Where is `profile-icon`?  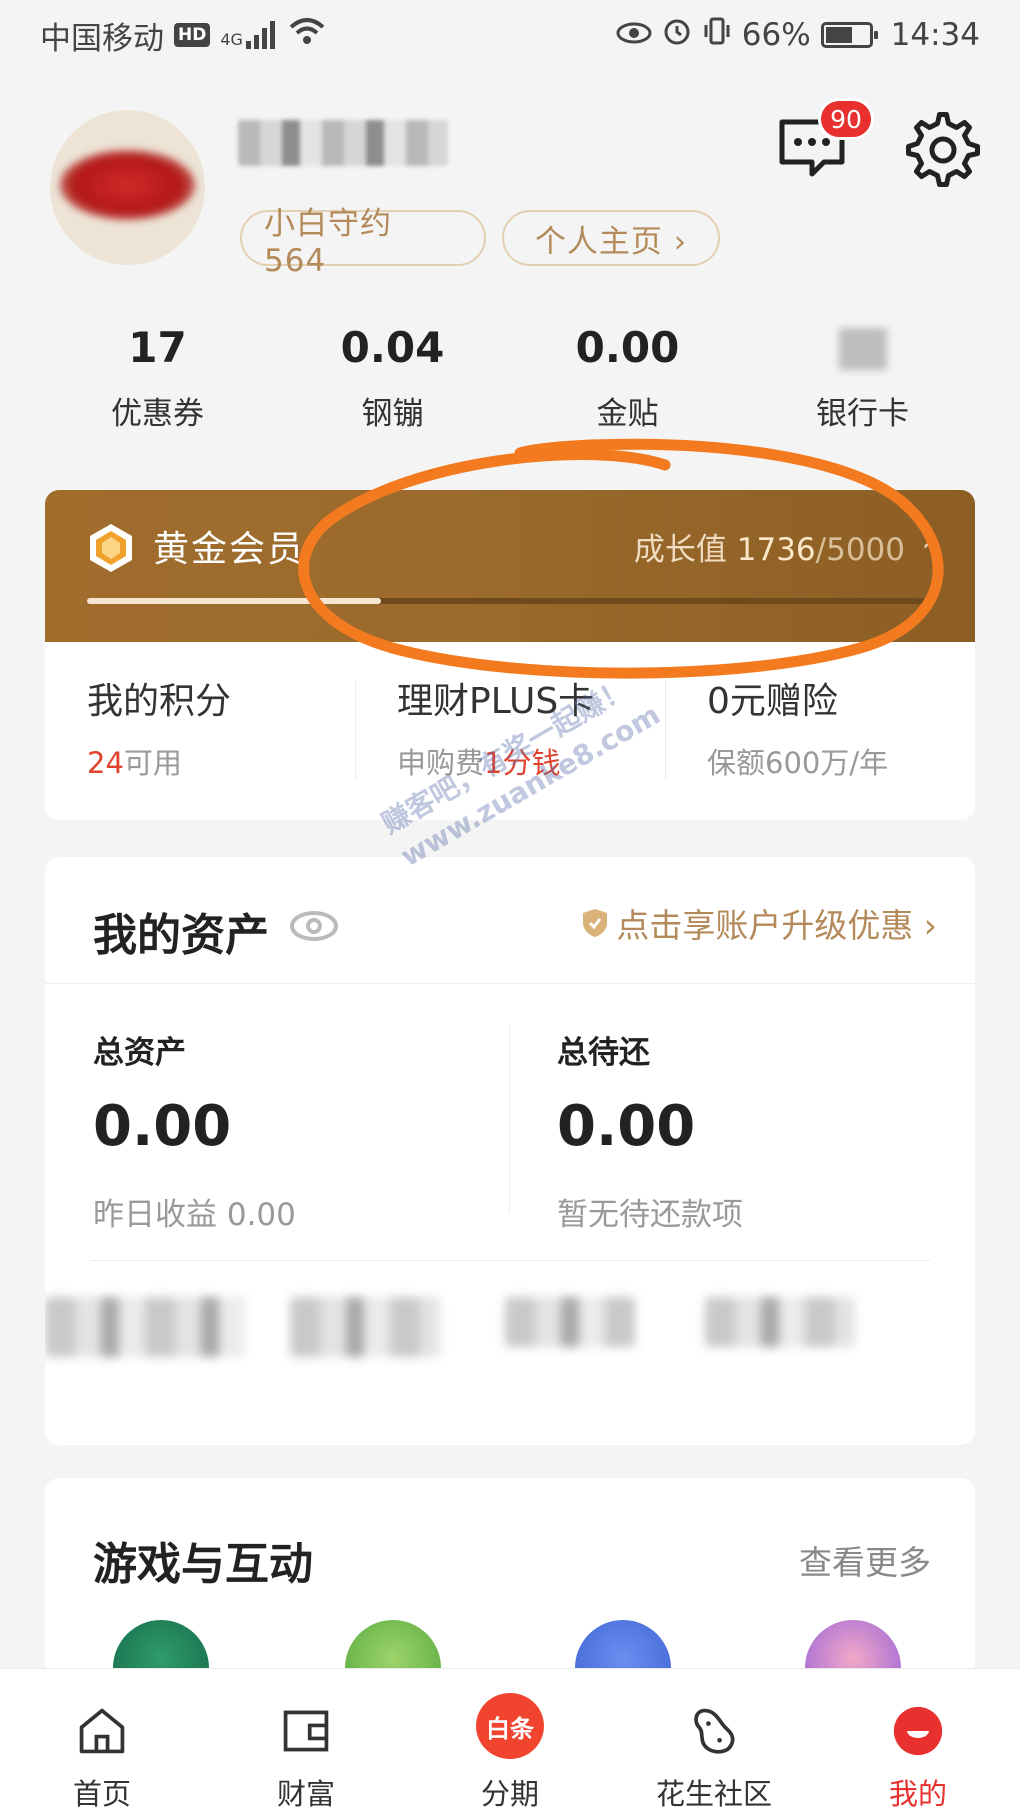
profile-icon is located at coordinates (918, 1731).